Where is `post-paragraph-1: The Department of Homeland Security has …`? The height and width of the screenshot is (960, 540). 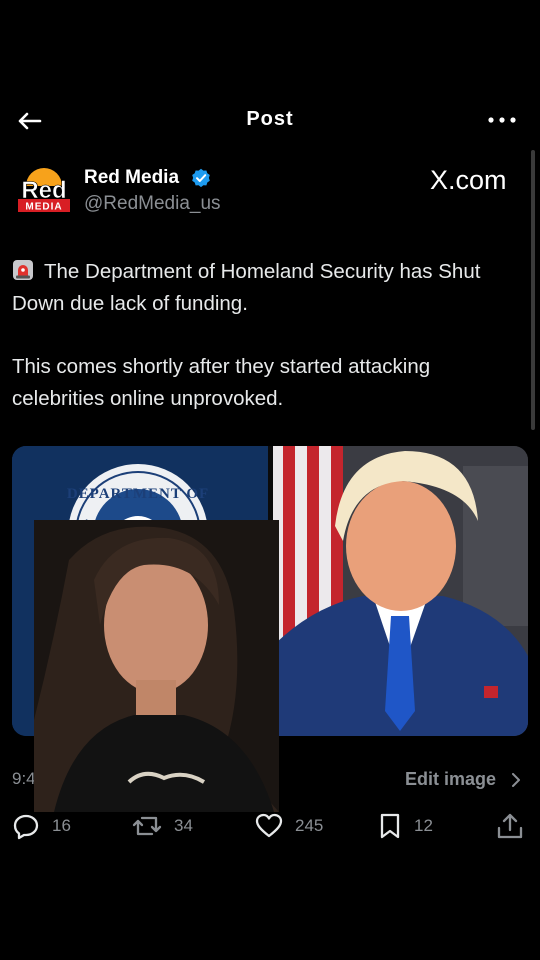
post-paragraph-1: The Department of Homeland Security has … is located at coordinates (267, 287).